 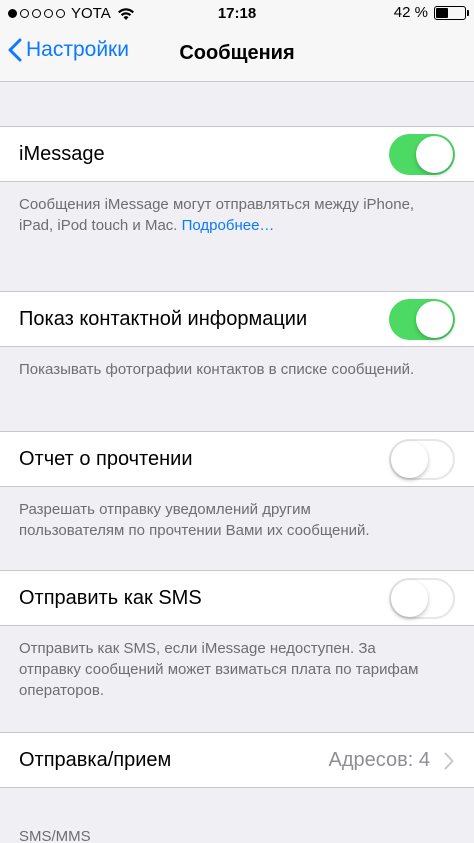 I want to click on show-contact-toggle, so click(x=422, y=319).